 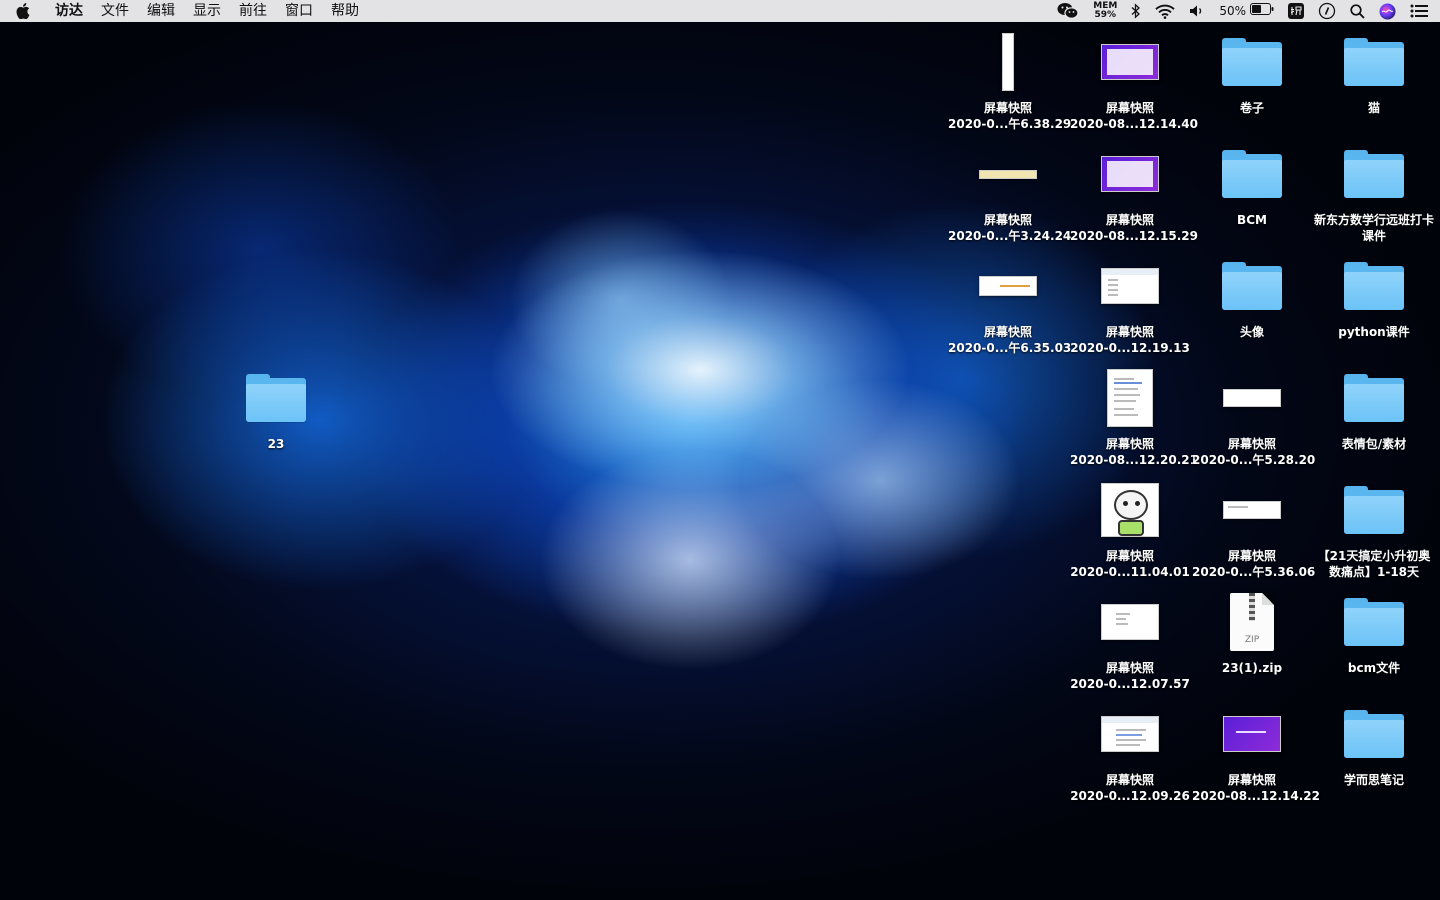 I want to click on menu-file: 文件, so click(x=115, y=11).